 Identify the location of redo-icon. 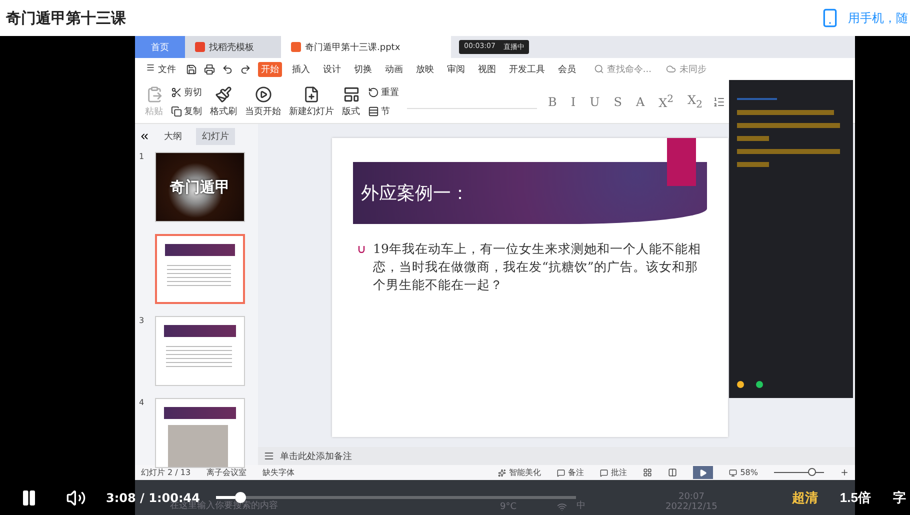
(245, 69).